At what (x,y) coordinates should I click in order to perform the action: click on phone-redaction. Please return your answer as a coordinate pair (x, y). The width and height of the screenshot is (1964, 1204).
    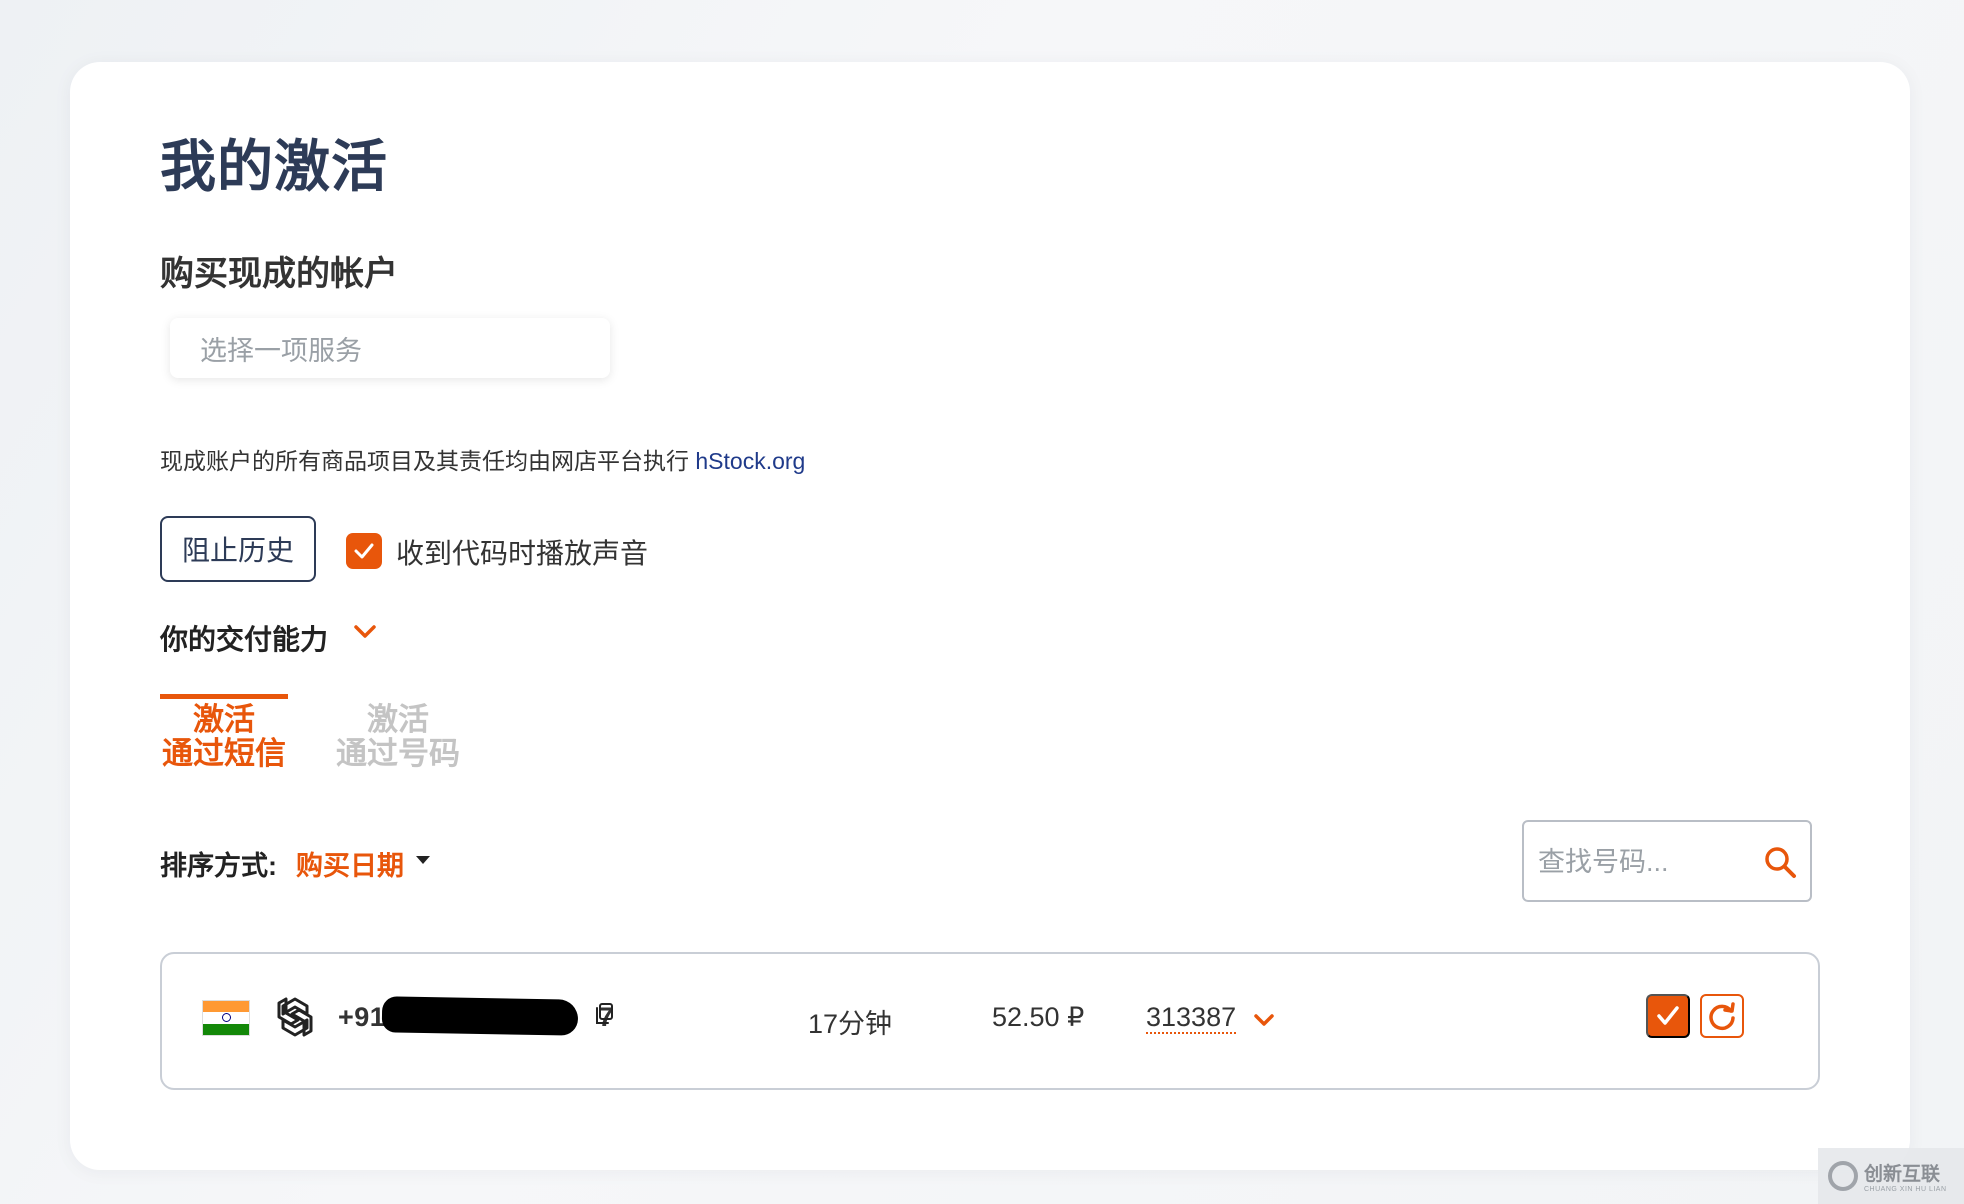
    Looking at the image, I should click on (480, 1016).